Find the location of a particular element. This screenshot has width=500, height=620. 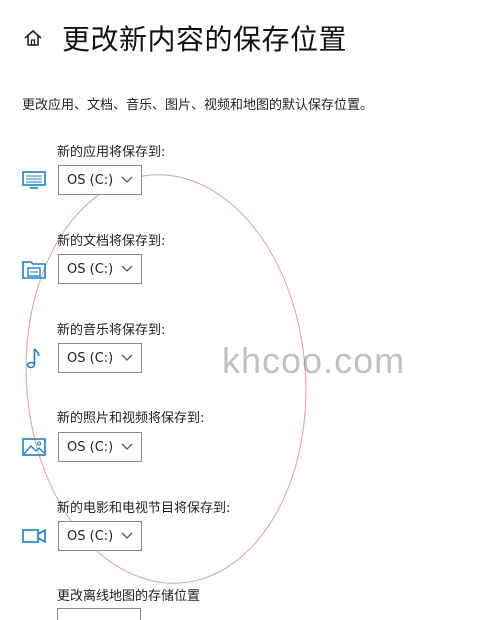

picture-icon is located at coordinates (34, 447).